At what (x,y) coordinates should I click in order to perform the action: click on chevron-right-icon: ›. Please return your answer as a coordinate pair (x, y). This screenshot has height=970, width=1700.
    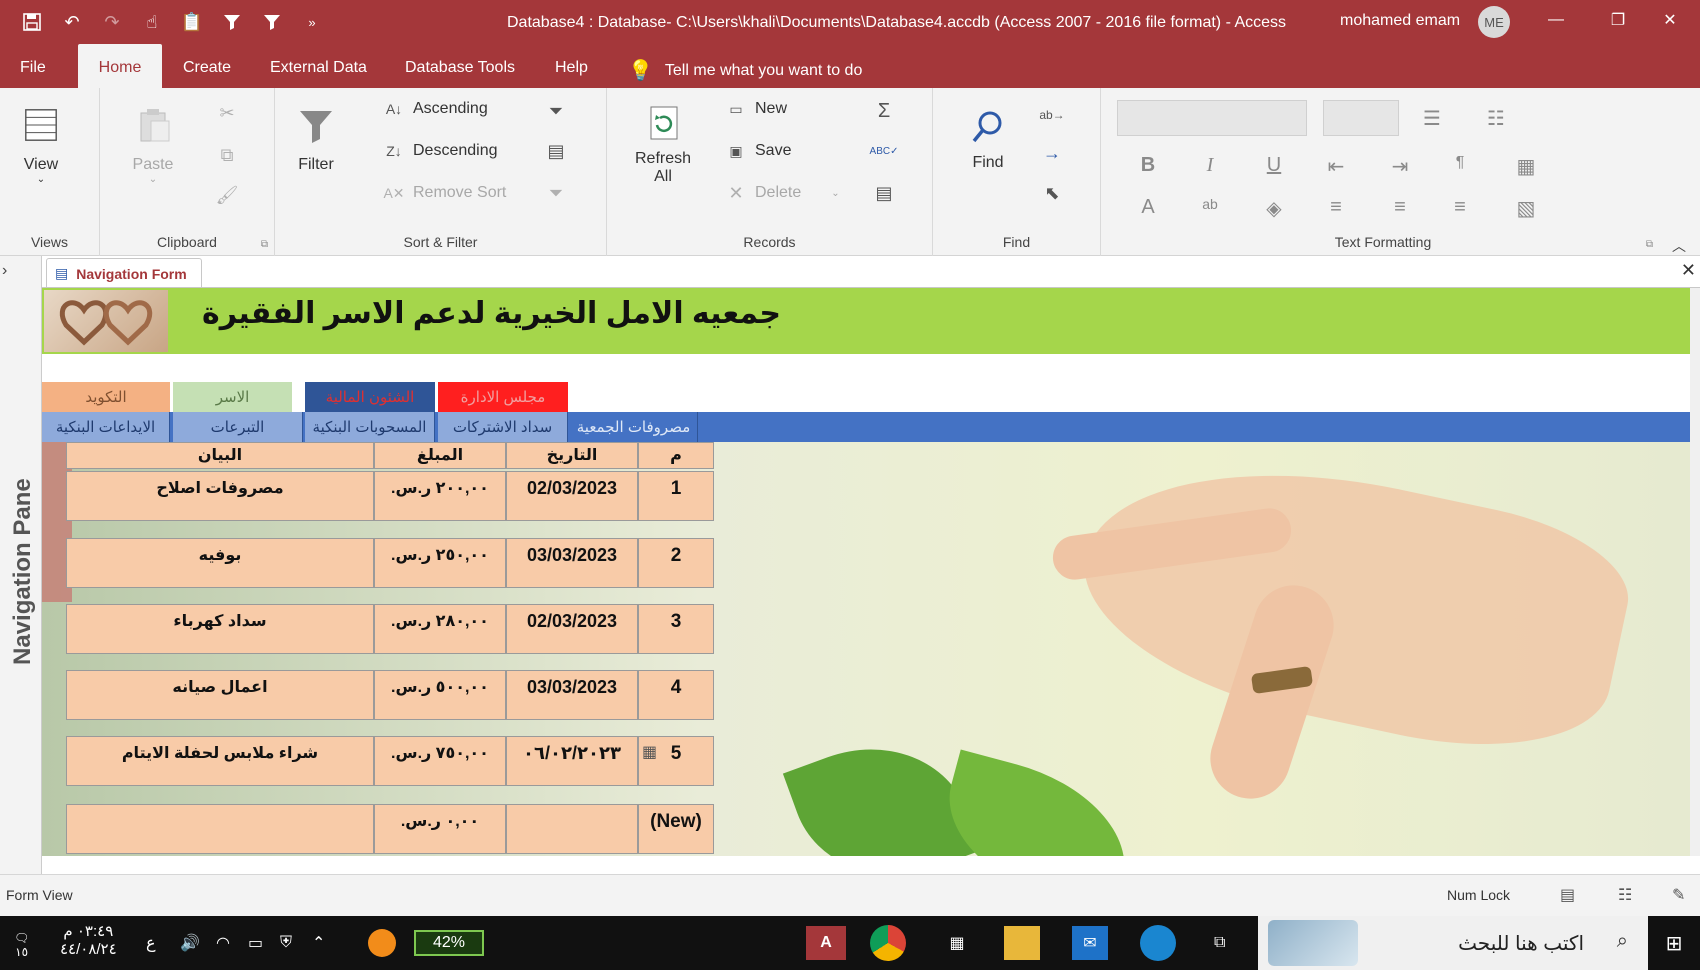
    Looking at the image, I should click on (4, 271).